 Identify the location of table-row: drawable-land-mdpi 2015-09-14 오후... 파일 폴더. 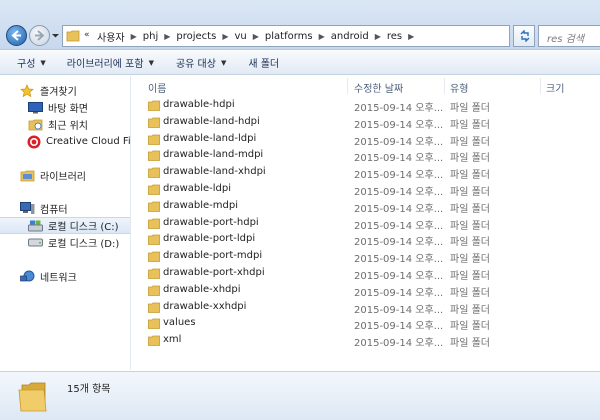
(366, 155).